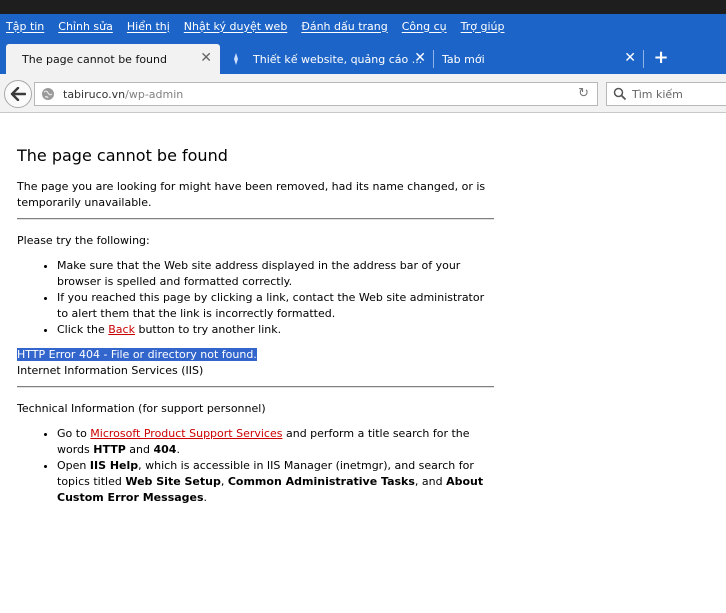 This screenshot has height=613, width=726. Describe the element at coordinates (316, 94) in the screenshot. I see `address-bar: tabiruco.vn/wp-admin ↻` at that location.